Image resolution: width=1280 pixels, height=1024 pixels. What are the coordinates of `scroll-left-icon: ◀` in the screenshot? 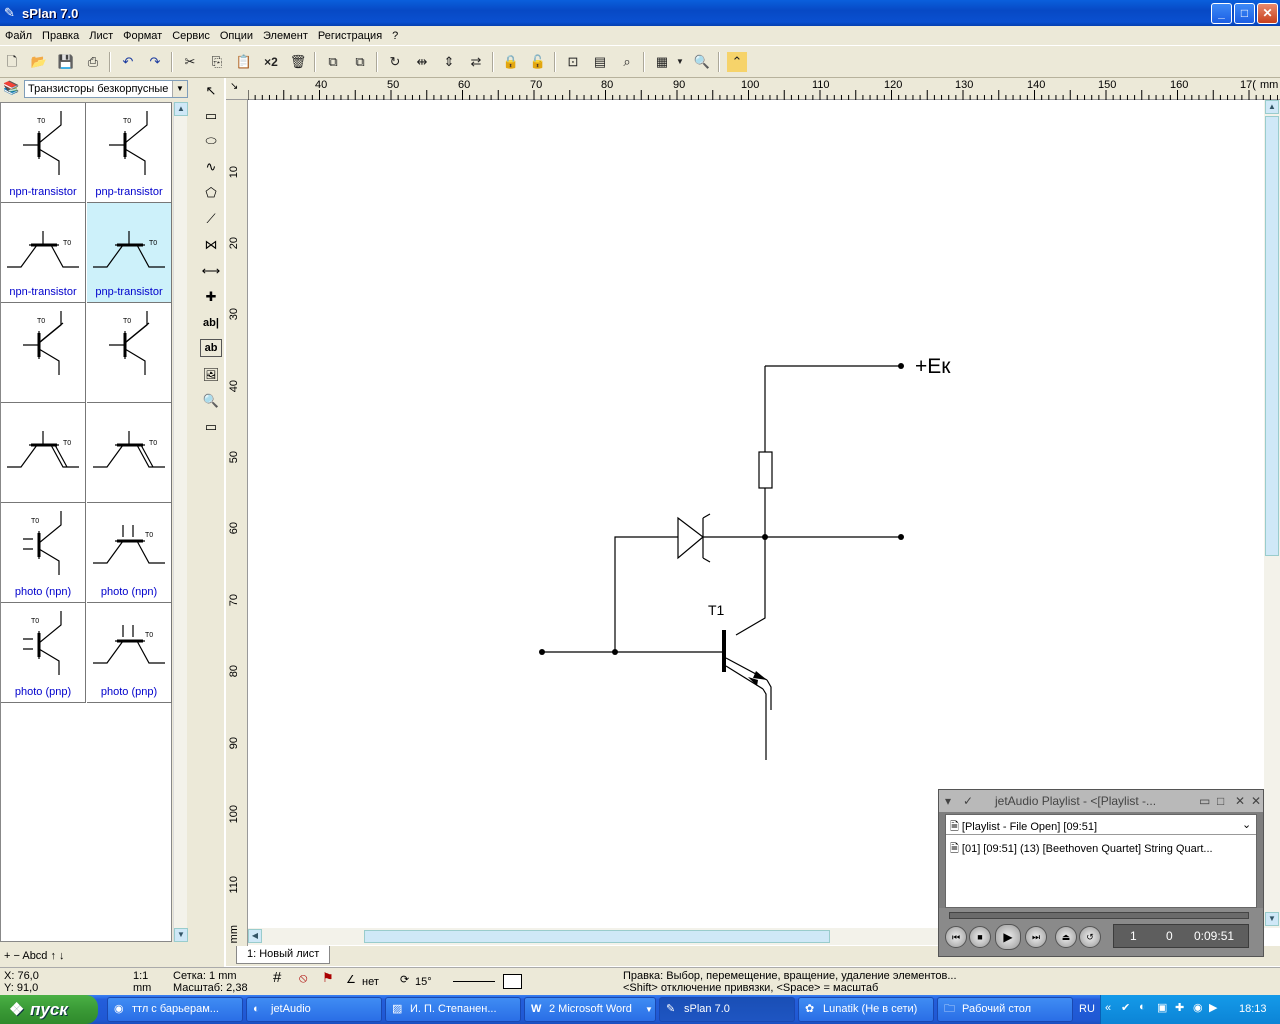 It's located at (255, 936).